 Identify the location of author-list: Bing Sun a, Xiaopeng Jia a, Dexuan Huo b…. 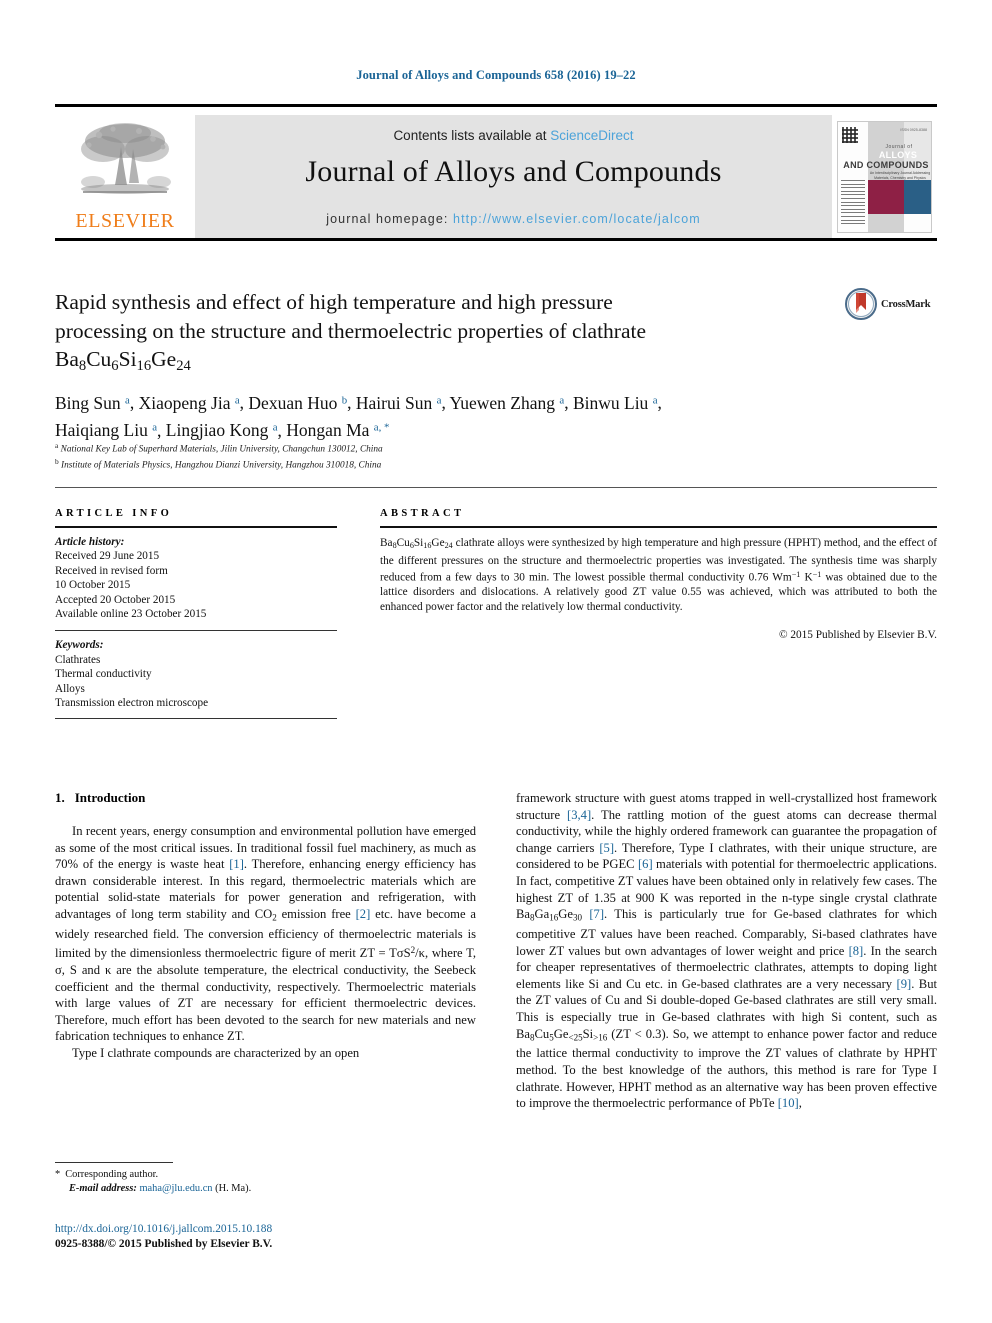
(358, 416).